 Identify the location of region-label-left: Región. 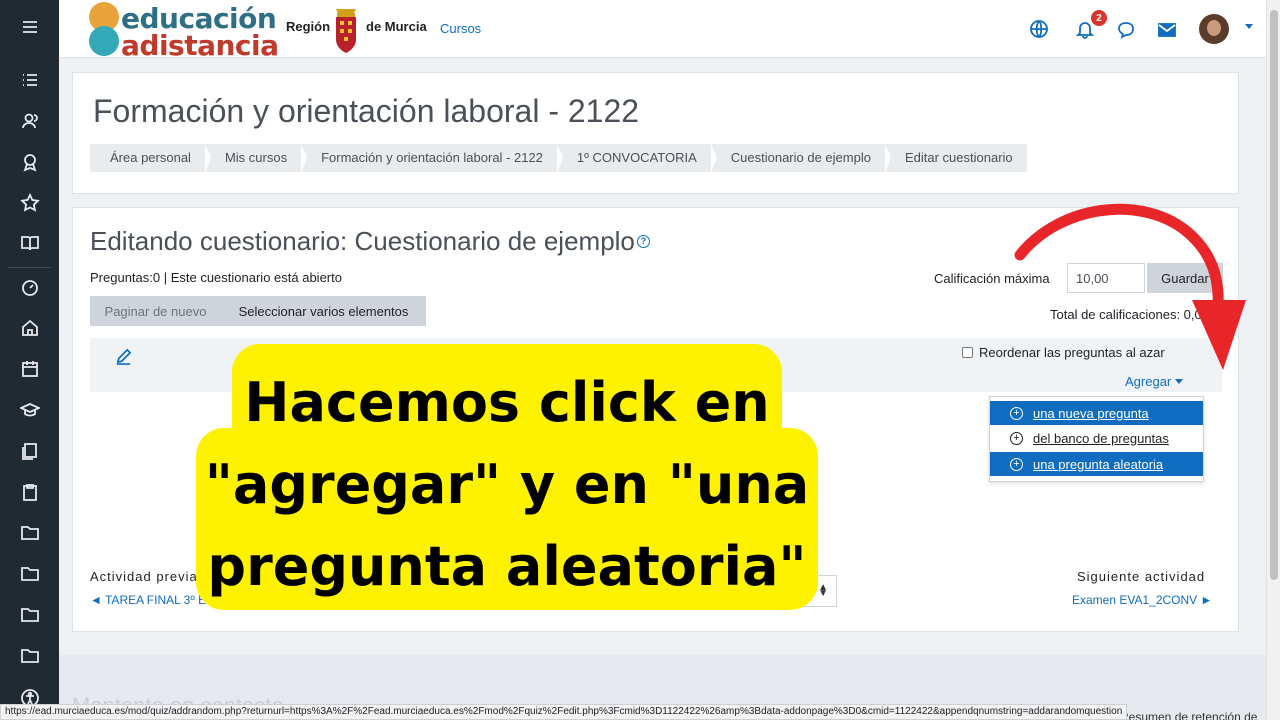
(308, 26).